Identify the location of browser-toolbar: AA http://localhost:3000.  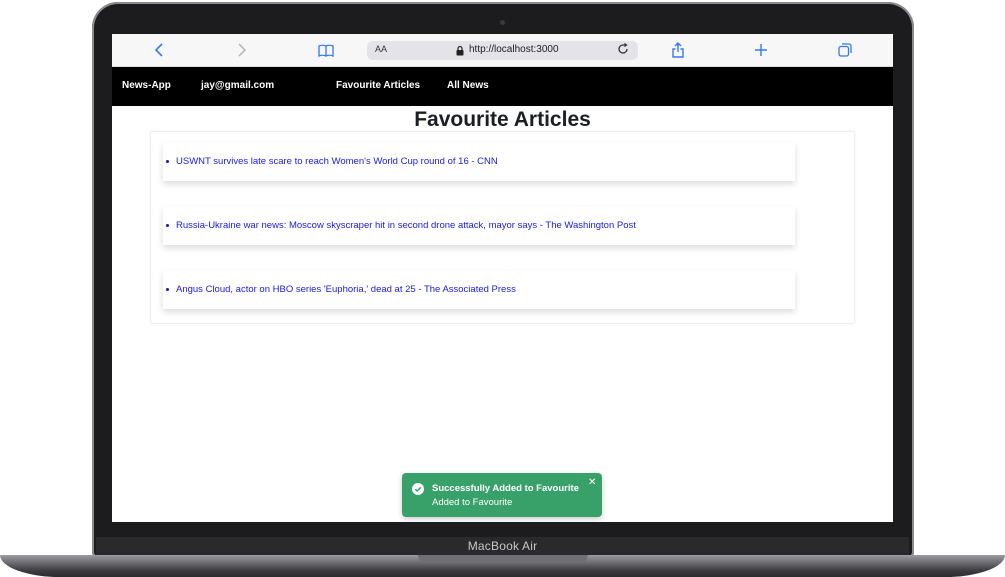
(502, 50).